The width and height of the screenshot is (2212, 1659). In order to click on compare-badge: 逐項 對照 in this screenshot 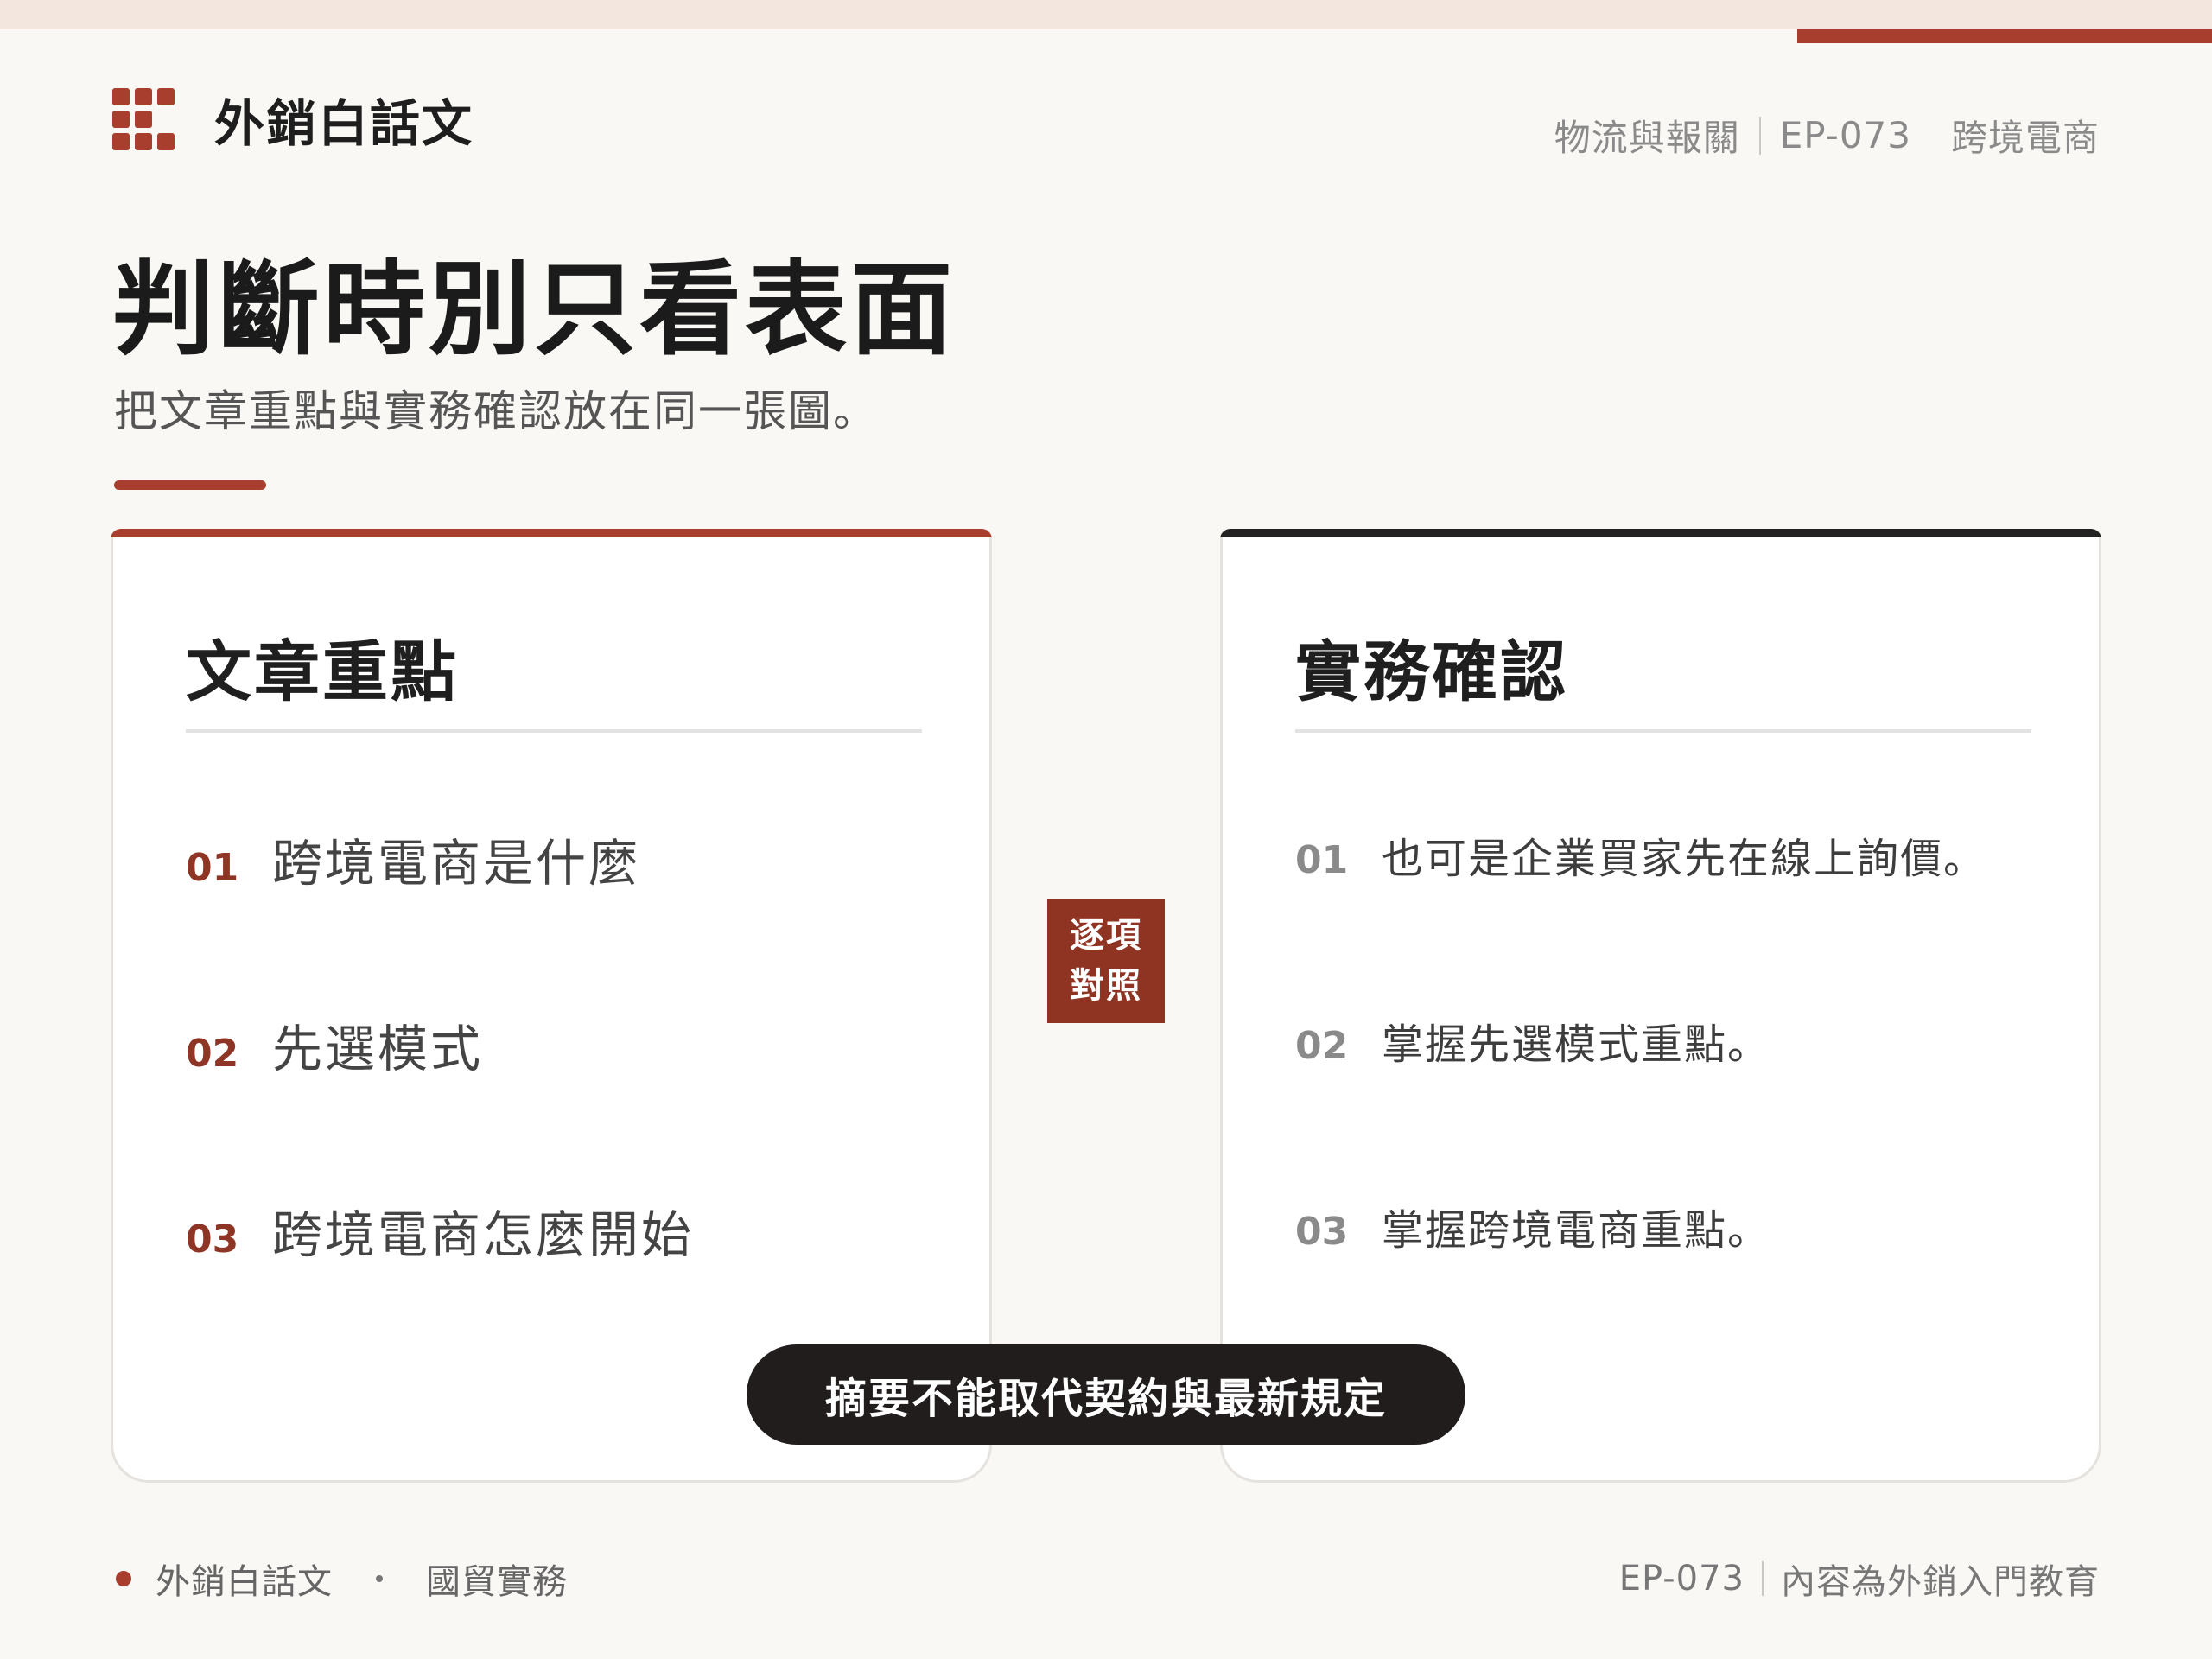, I will do `click(1106, 961)`.